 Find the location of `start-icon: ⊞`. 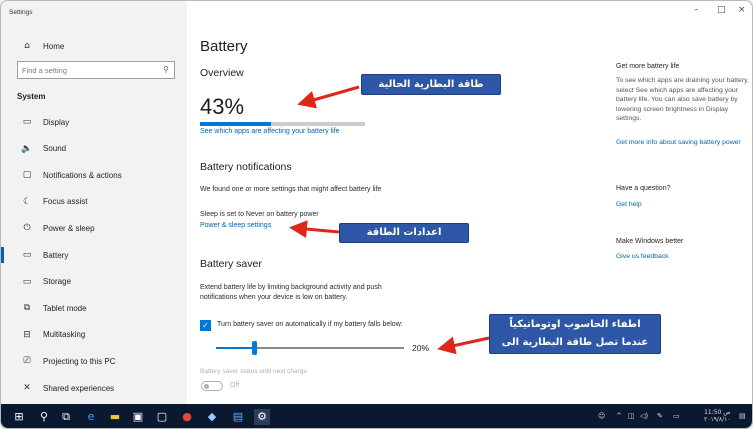

start-icon: ⊞ is located at coordinates (19, 417).